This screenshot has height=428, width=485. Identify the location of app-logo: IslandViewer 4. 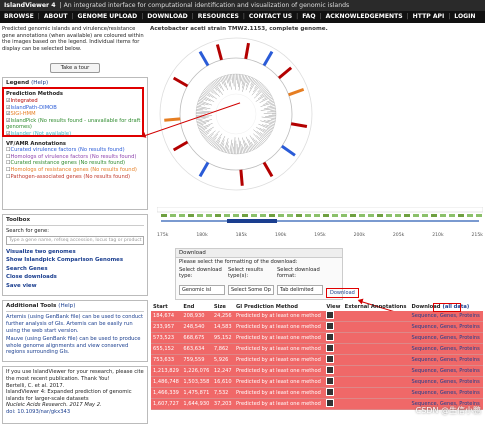
(30, 5).